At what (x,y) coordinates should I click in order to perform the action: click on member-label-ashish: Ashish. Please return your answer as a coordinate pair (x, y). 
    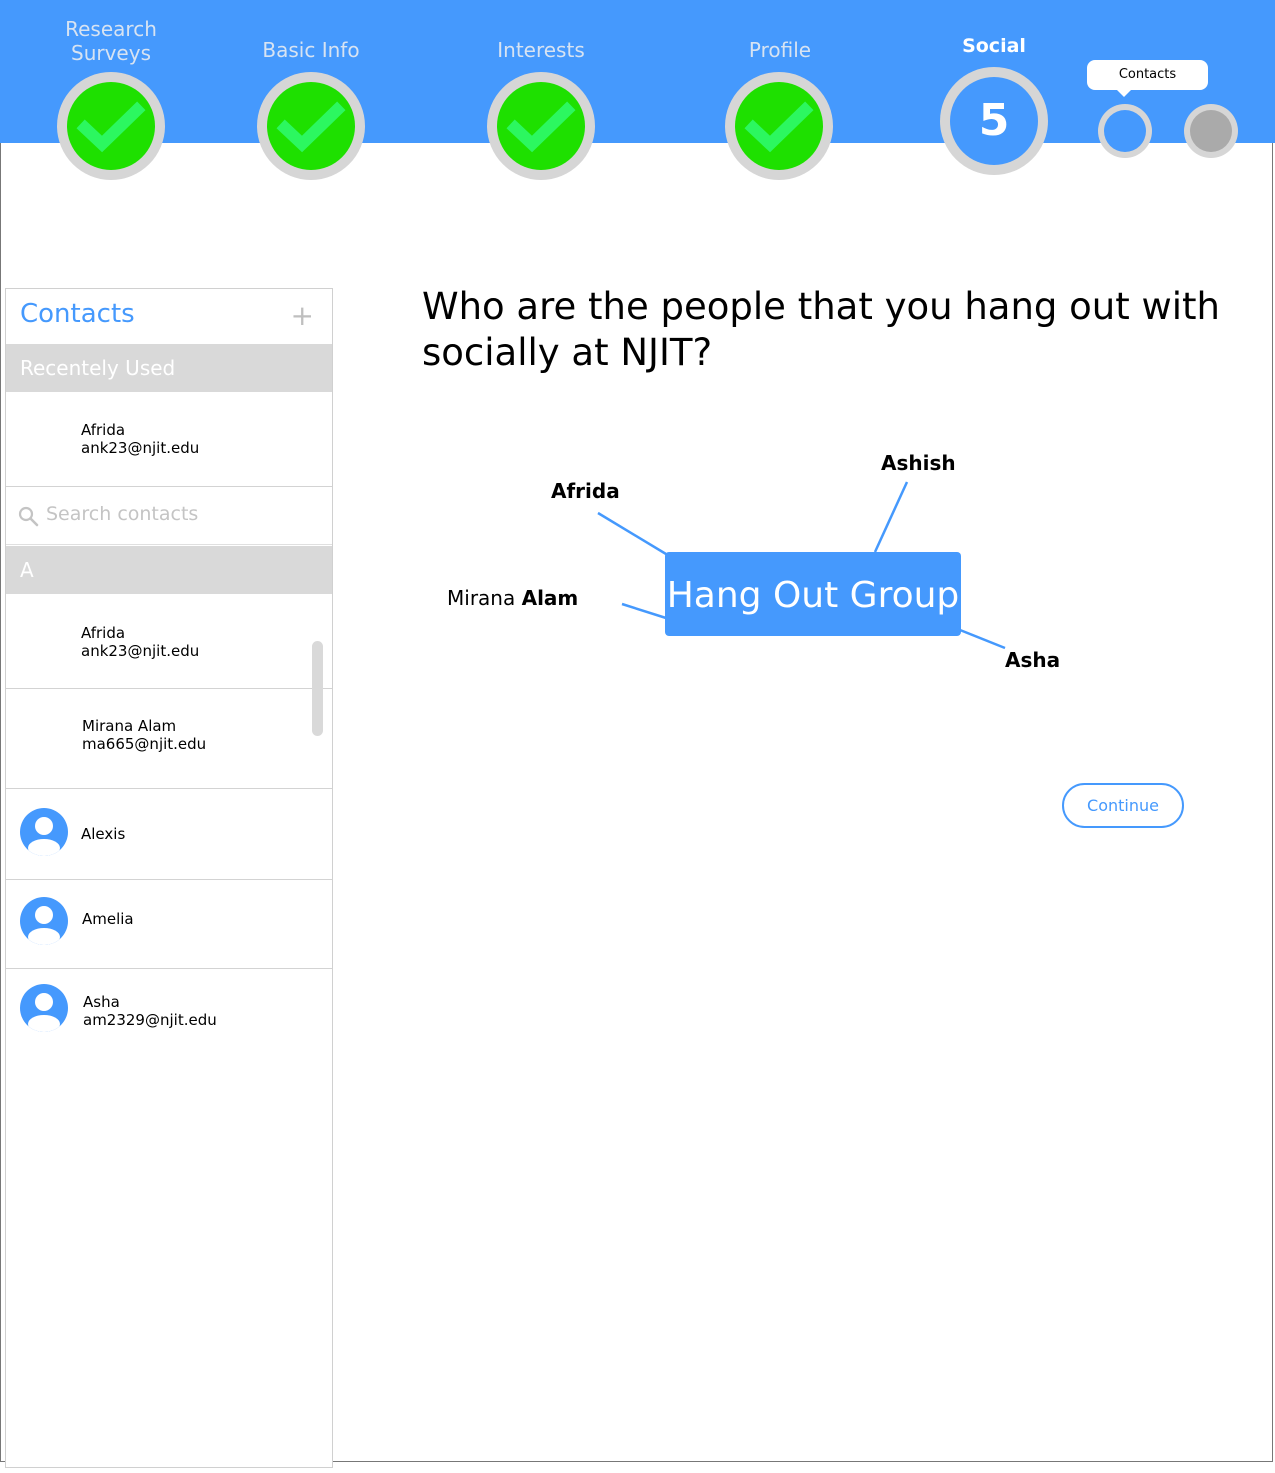
    Looking at the image, I should click on (918, 463).